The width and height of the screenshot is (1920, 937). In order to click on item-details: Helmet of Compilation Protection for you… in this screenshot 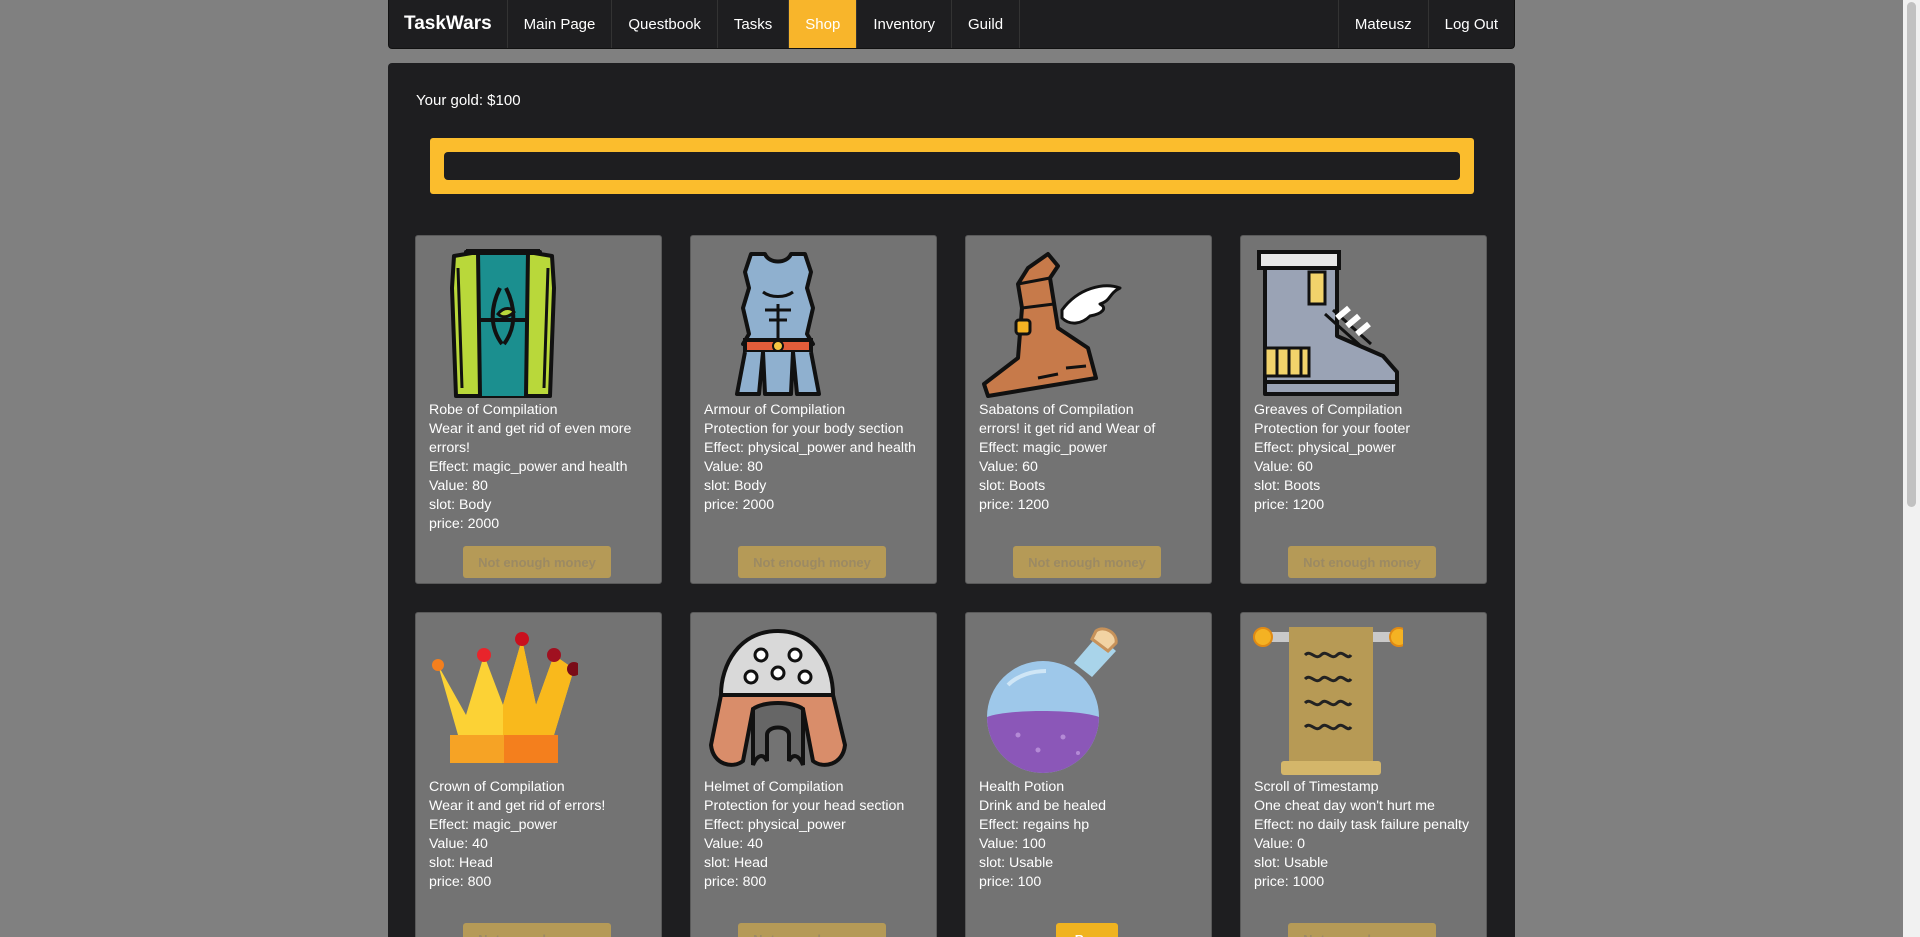, I will do `click(816, 835)`.